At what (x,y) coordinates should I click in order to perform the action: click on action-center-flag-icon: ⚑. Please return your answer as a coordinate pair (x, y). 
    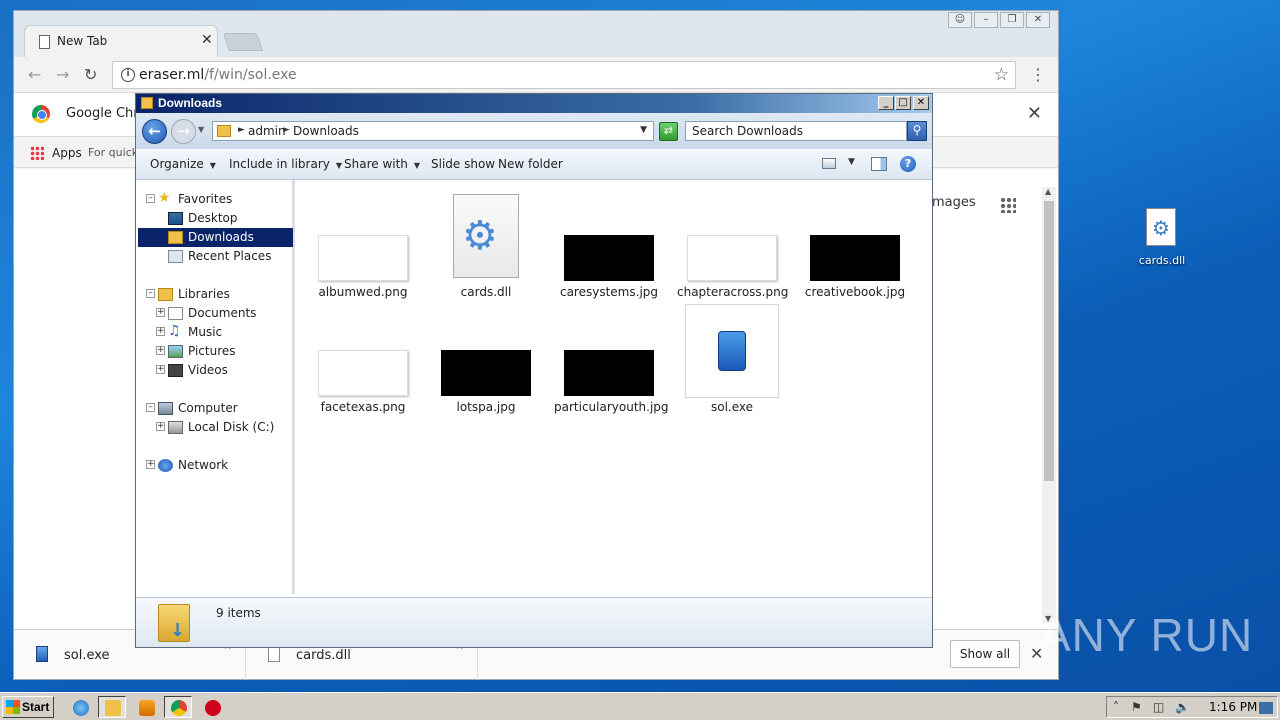
    Looking at the image, I should click on (1136, 707).